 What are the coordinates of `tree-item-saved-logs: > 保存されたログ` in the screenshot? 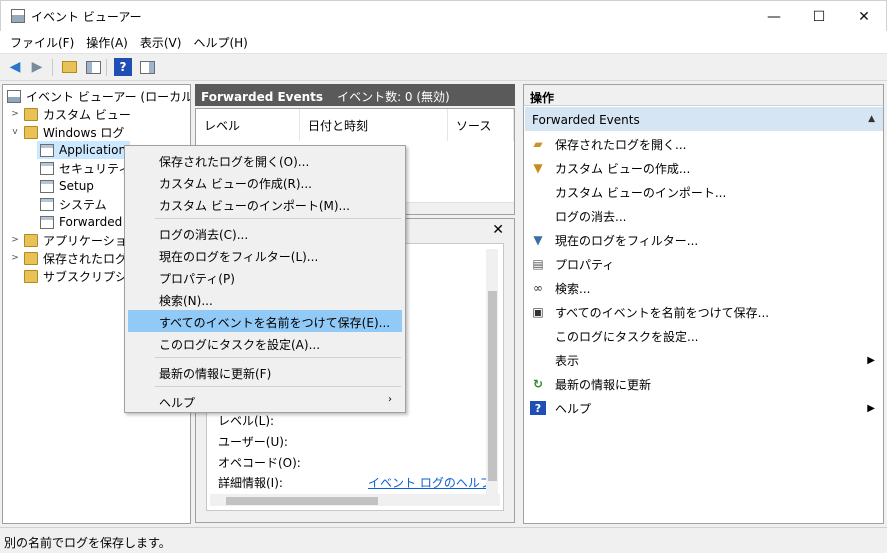 It's located at (68, 258).